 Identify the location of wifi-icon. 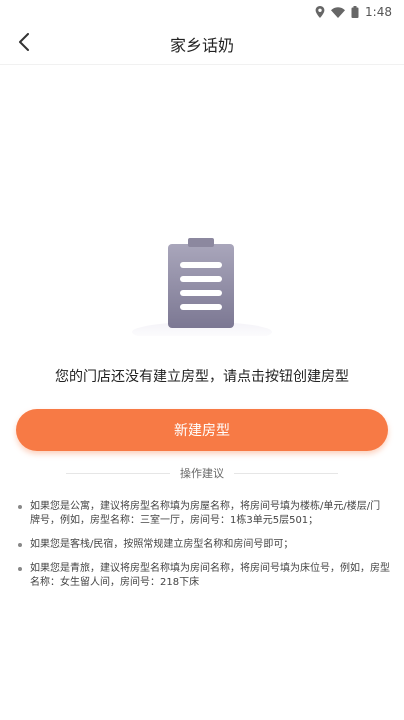
(338, 12).